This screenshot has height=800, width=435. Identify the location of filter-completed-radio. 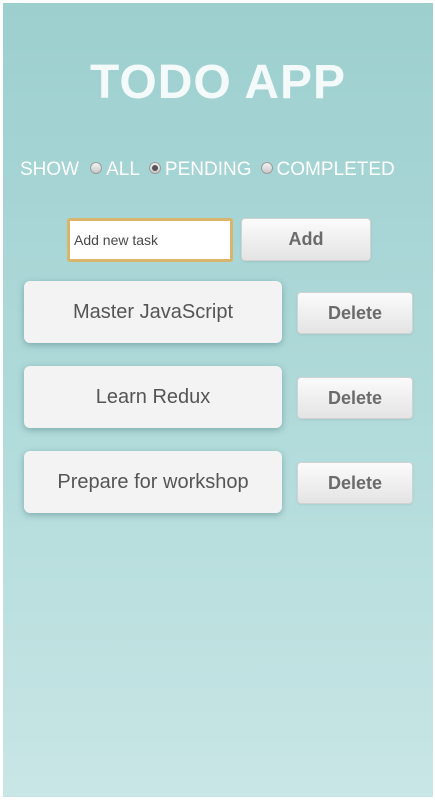
(266, 168).